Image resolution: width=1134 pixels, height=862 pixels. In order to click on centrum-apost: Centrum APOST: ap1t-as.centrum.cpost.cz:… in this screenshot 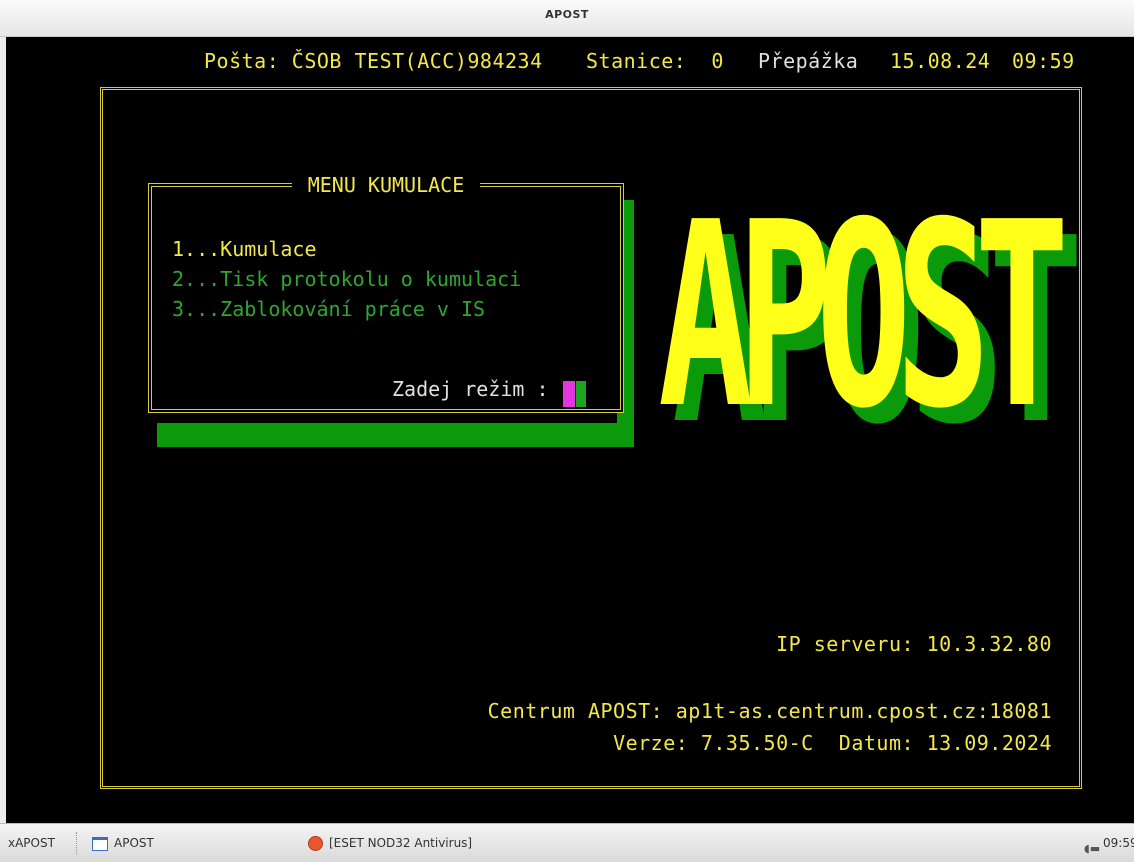, I will do `click(769, 711)`.